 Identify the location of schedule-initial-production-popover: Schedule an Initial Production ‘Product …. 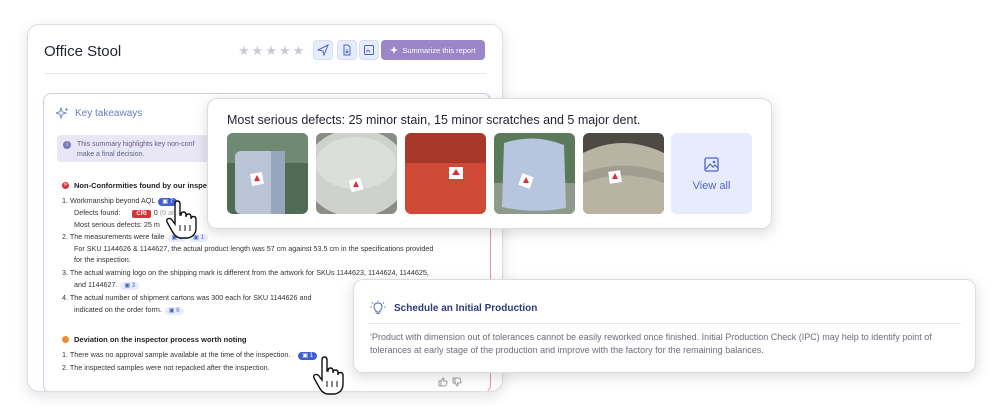
(664, 326).